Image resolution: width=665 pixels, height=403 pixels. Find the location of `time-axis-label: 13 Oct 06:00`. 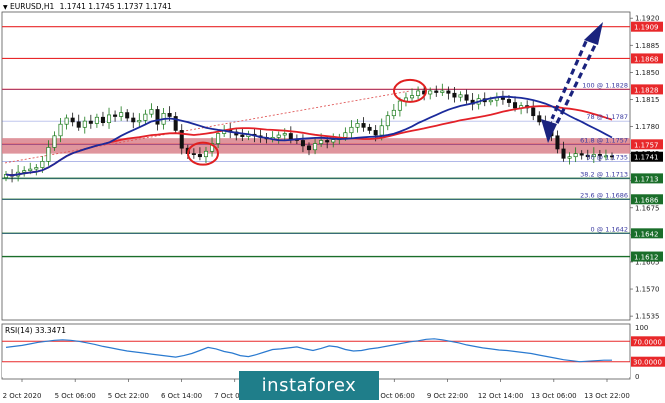

time-axis-label: 13 Oct 06:00 is located at coordinates (554, 396).